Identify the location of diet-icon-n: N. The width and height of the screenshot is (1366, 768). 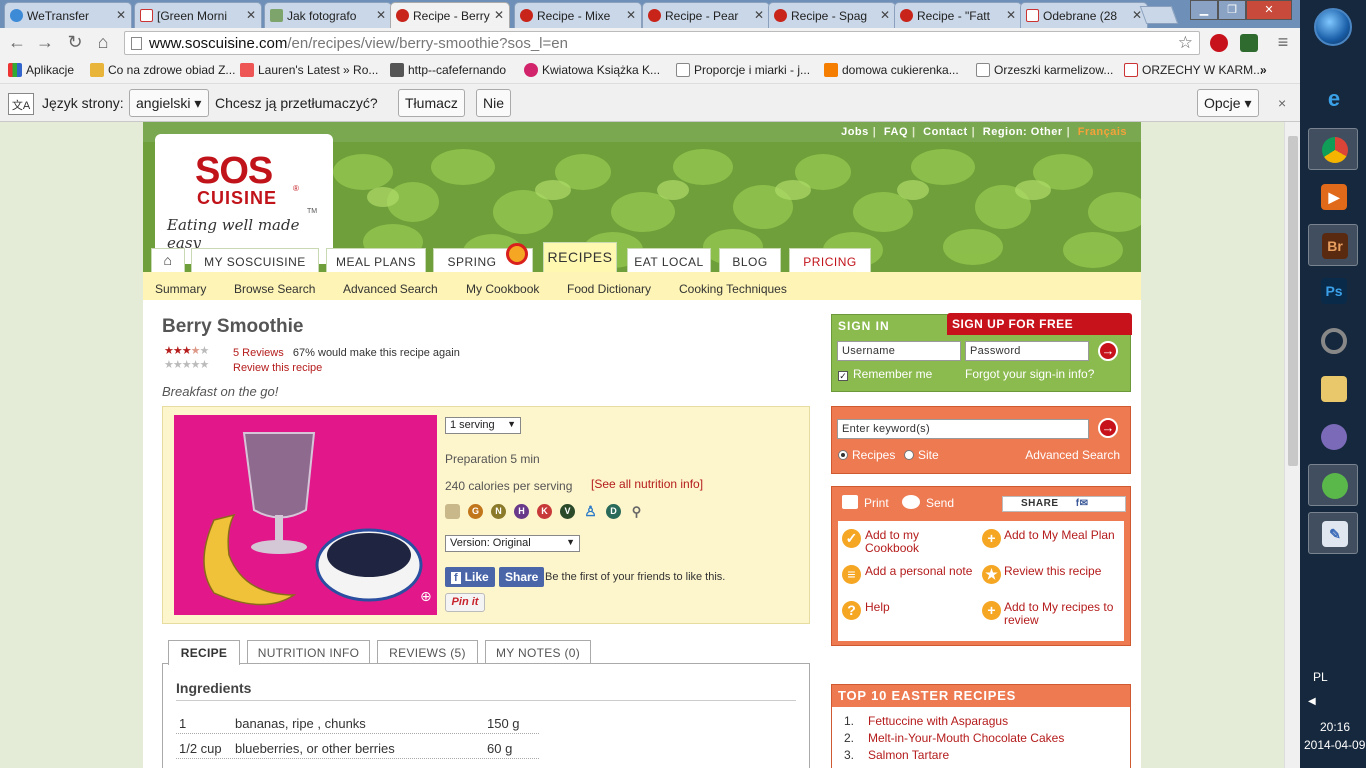
(498, 511).